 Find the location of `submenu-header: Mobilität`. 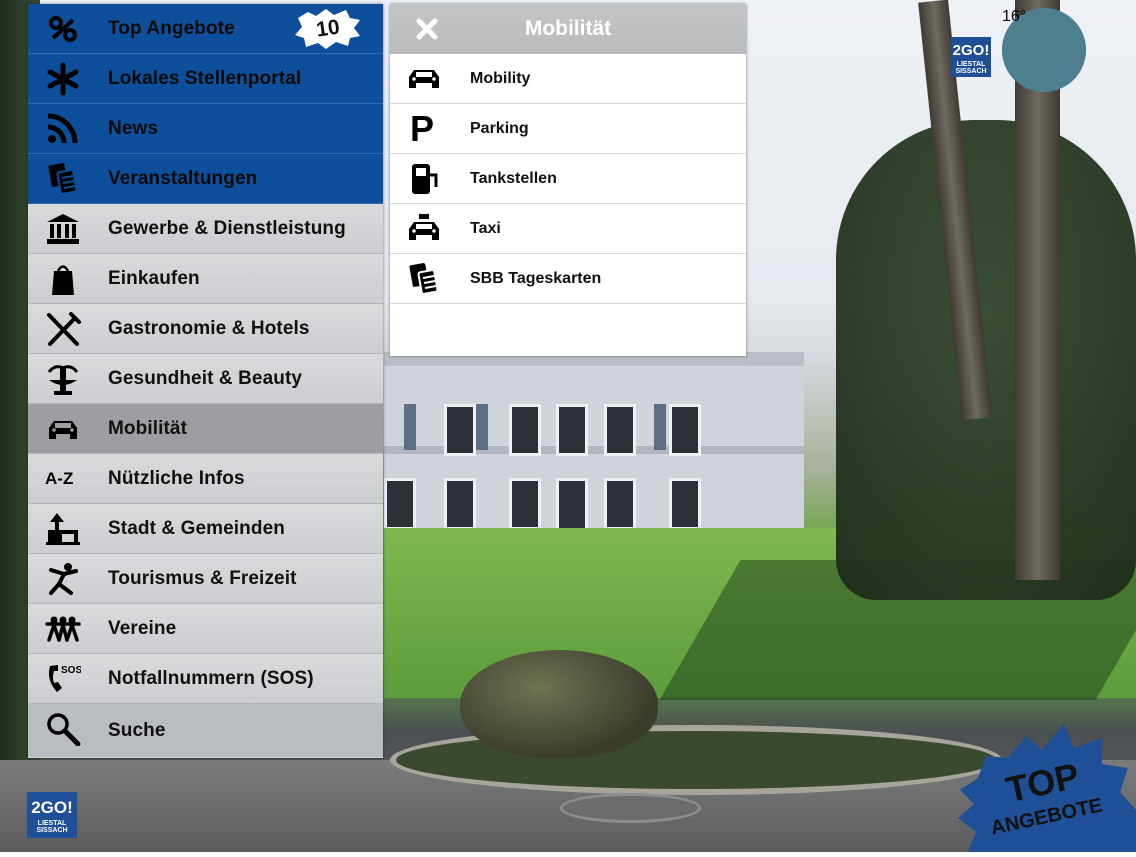

submenu-header: Mobilität is located at coordinates (568, 29).